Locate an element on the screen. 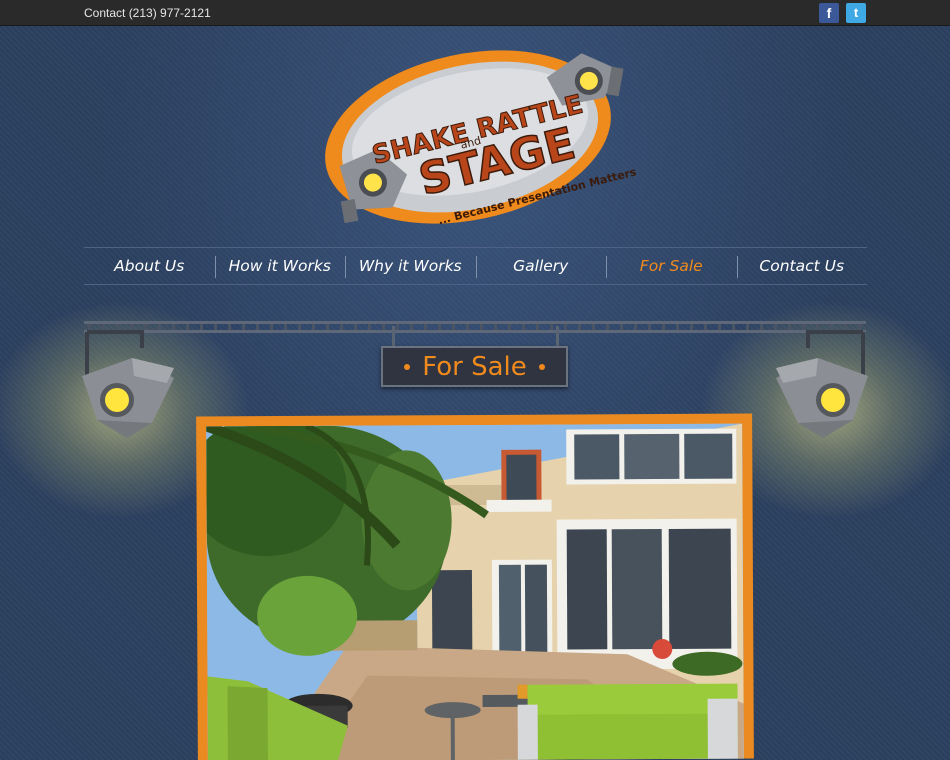 This screenshot has width=950, height=760. sign-dot-left is located at coordinates (407, 366).